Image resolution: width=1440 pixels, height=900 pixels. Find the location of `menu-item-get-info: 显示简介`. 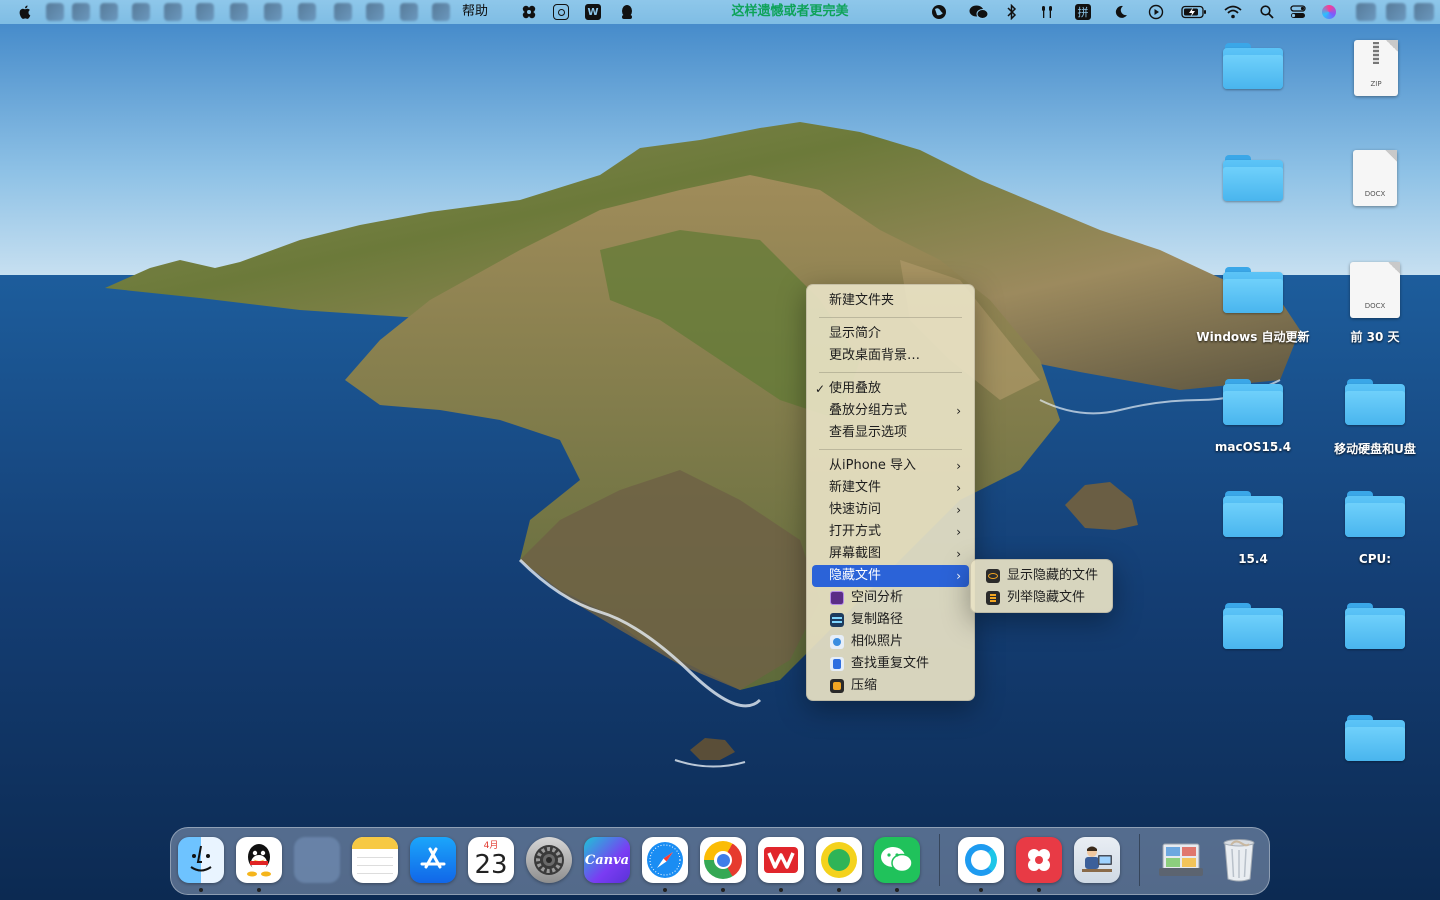

menu-item-get-info: 显示简介 is located at coordinates (890, 334).